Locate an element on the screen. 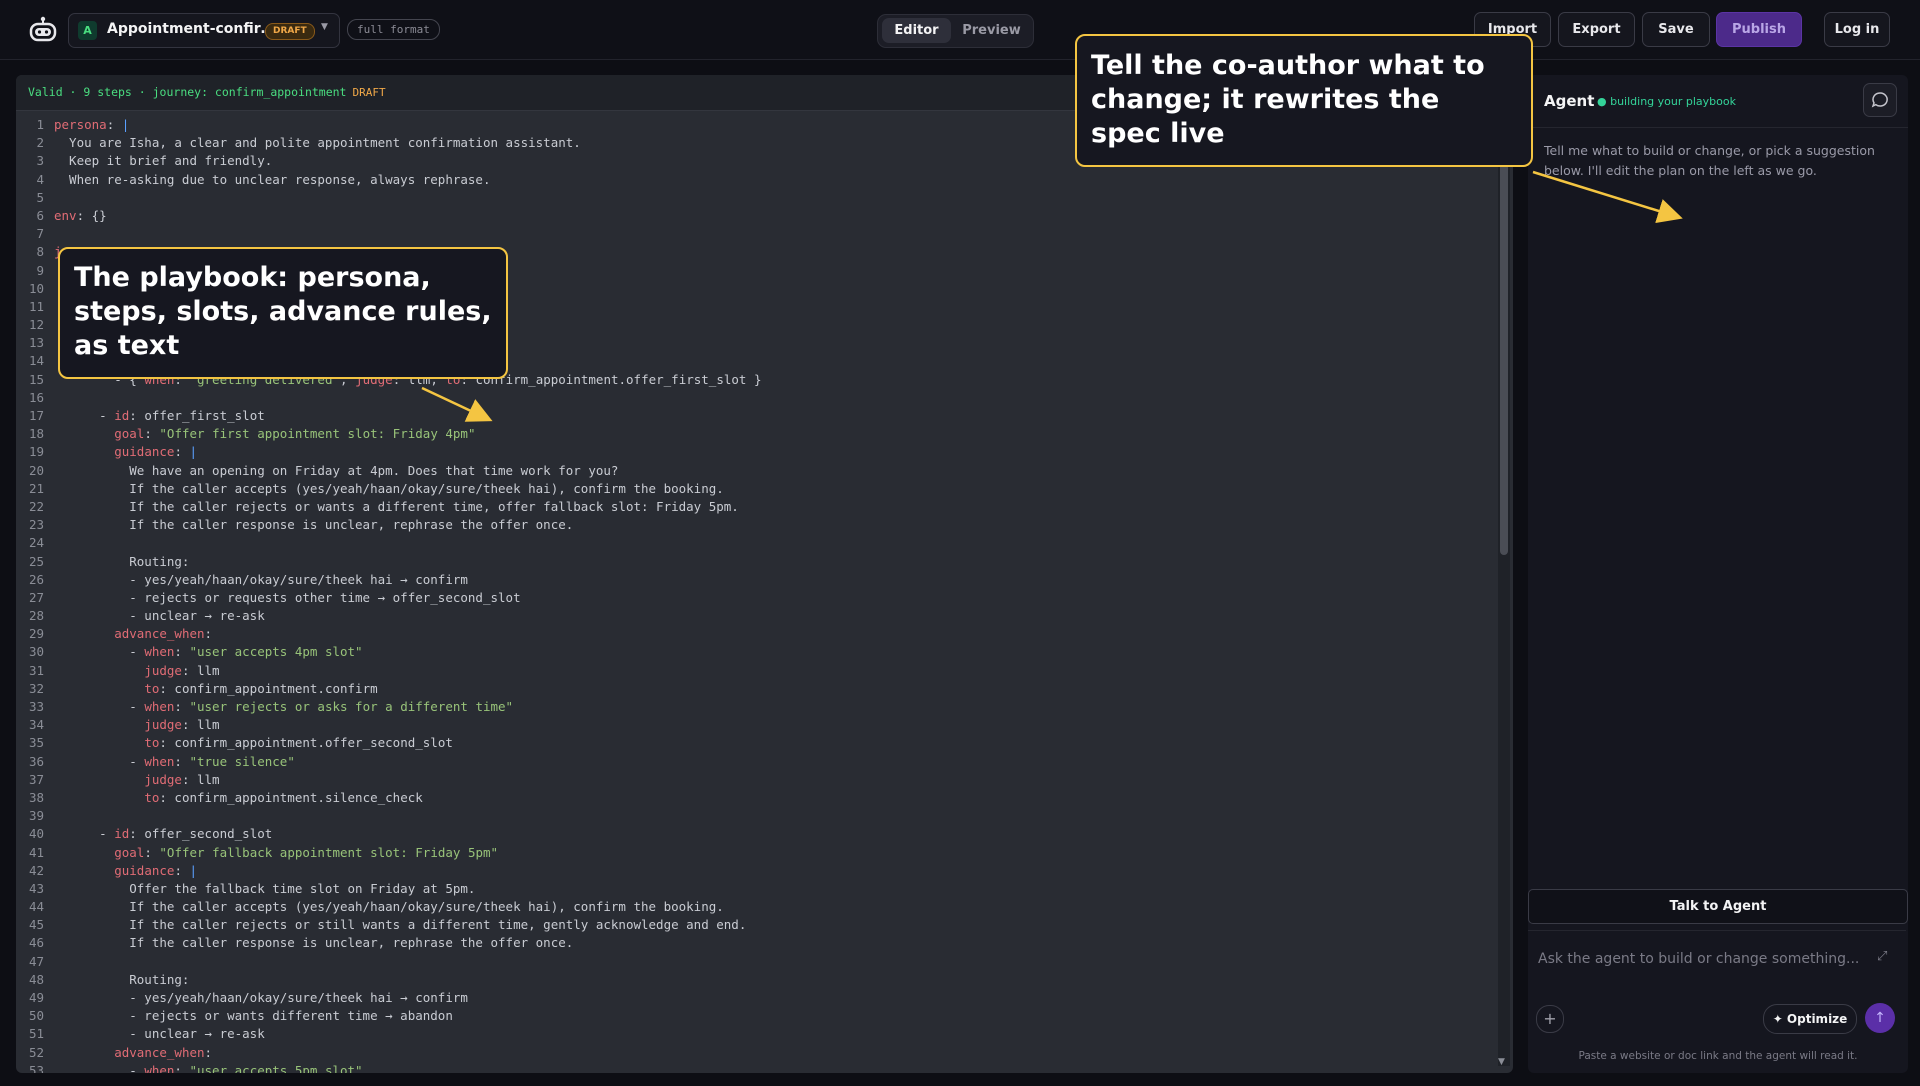  line-text: to: confirm_appointment.confirm is located at coordinates (261, 688).